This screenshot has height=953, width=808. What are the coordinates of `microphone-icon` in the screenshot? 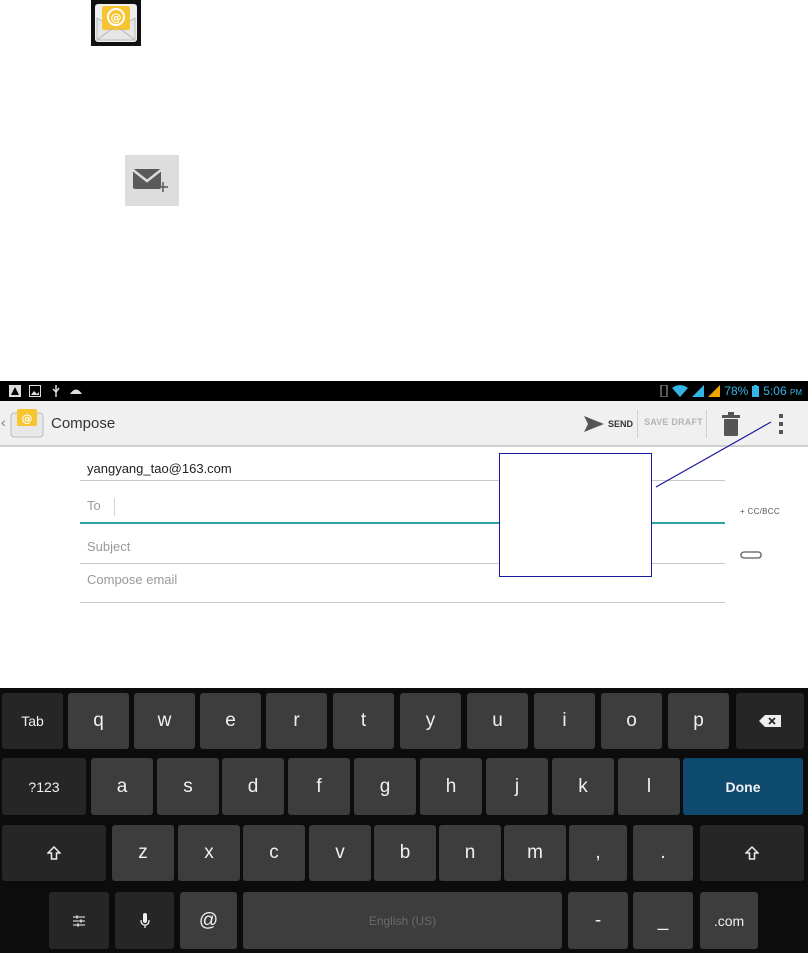 It's located at (144, 920).